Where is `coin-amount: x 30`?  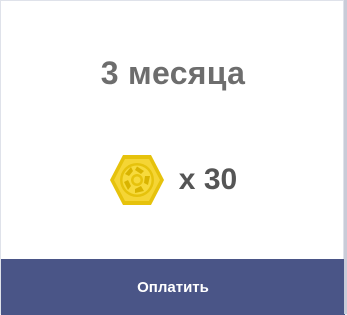
coin-amount: x 30 is located at coordinates (208, 179).